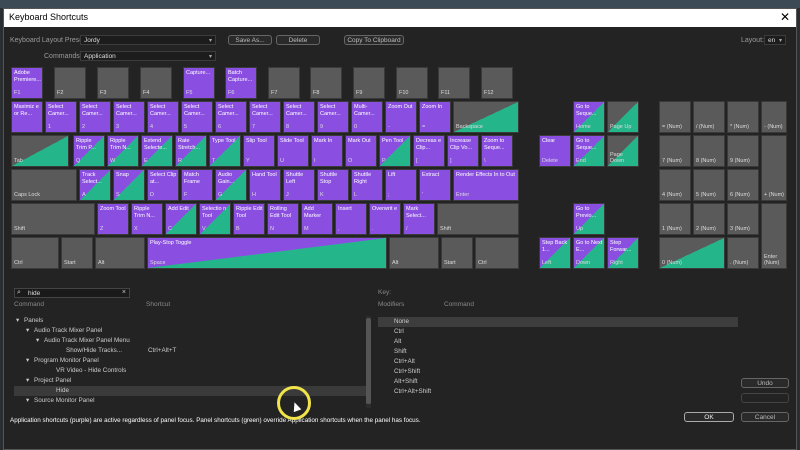 This screenshot has width=800, height=450. I want to click on key-f10: F10, so click(412, 83).